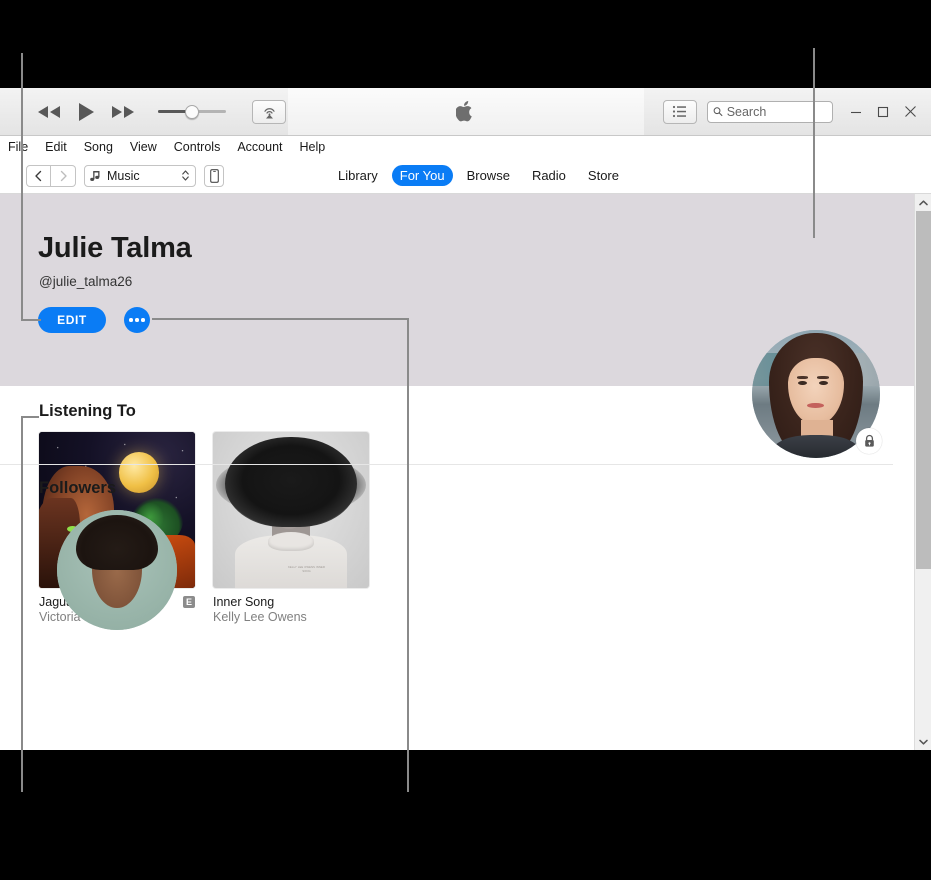  I want to click on rewind-button, so click(49, 112).